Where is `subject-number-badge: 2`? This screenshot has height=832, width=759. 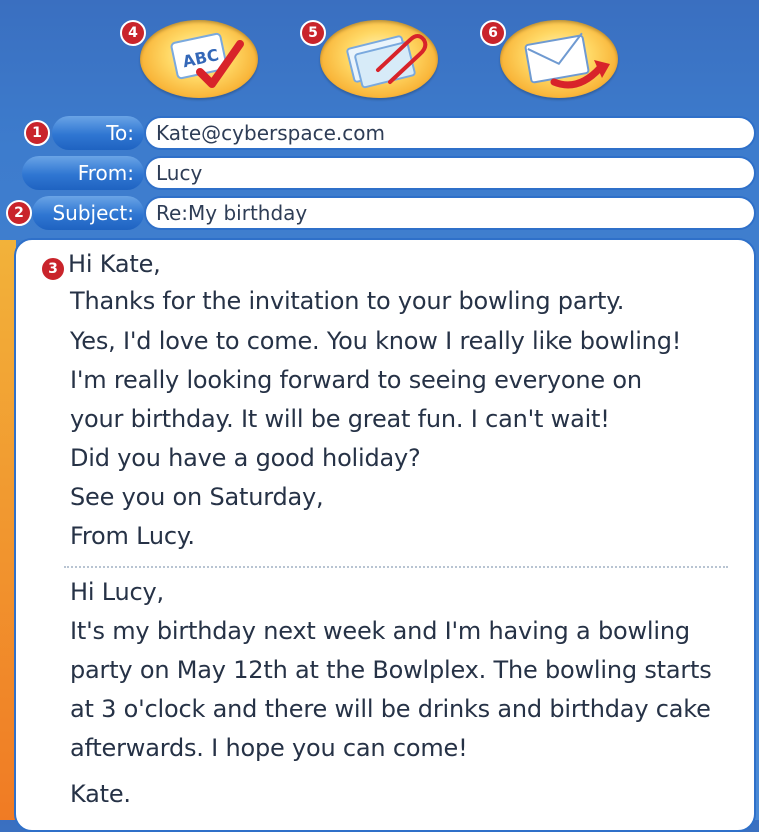
subject-number-badge: 2 is located at coordinates (19, 213).